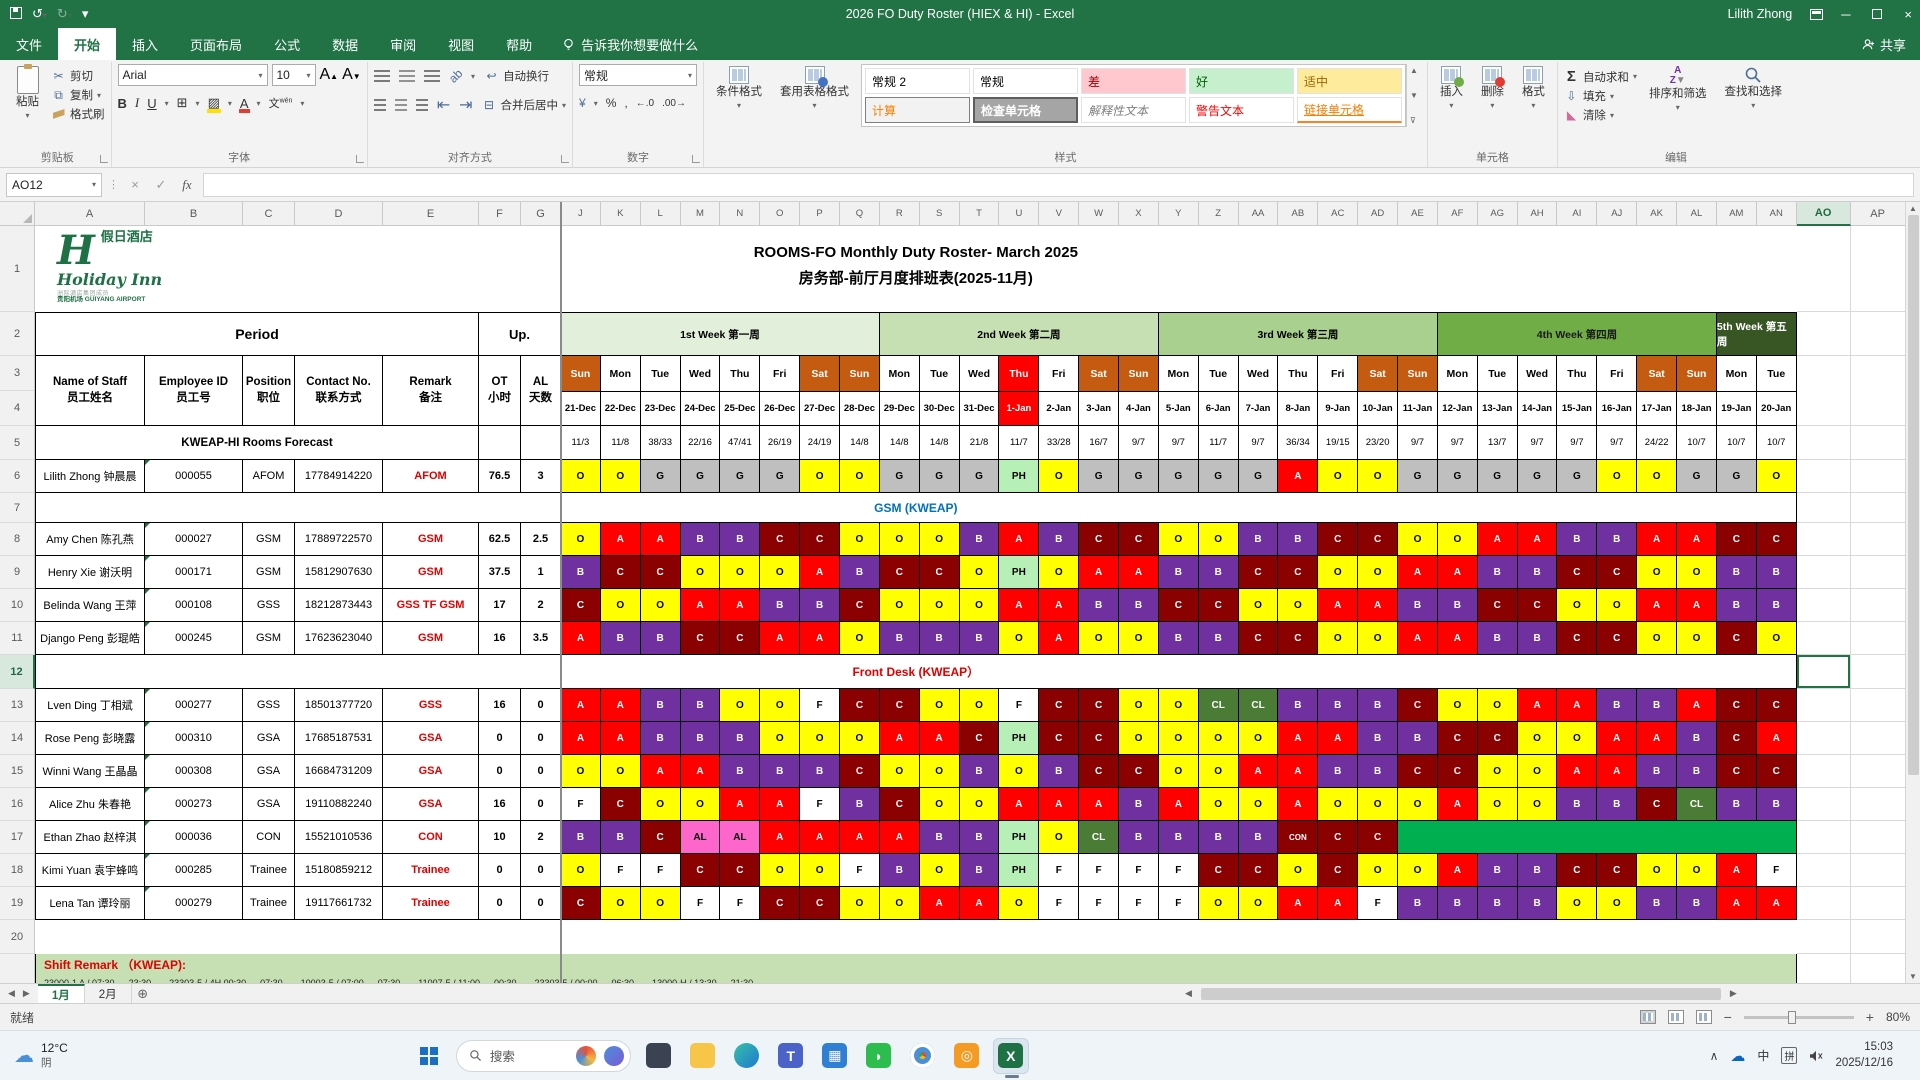  I want to click on column-header-AN: AN, so click(1776, 214).